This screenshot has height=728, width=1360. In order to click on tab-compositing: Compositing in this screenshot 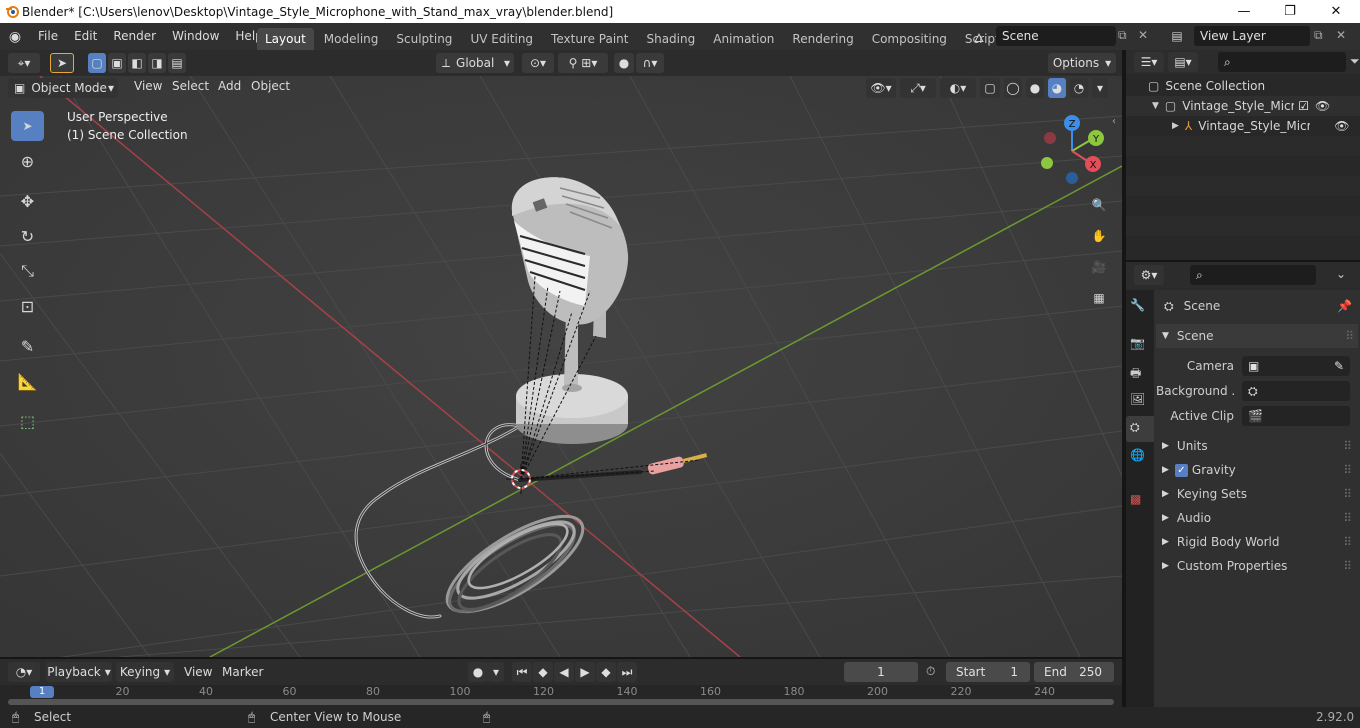, I will do `click(909, 39)`.